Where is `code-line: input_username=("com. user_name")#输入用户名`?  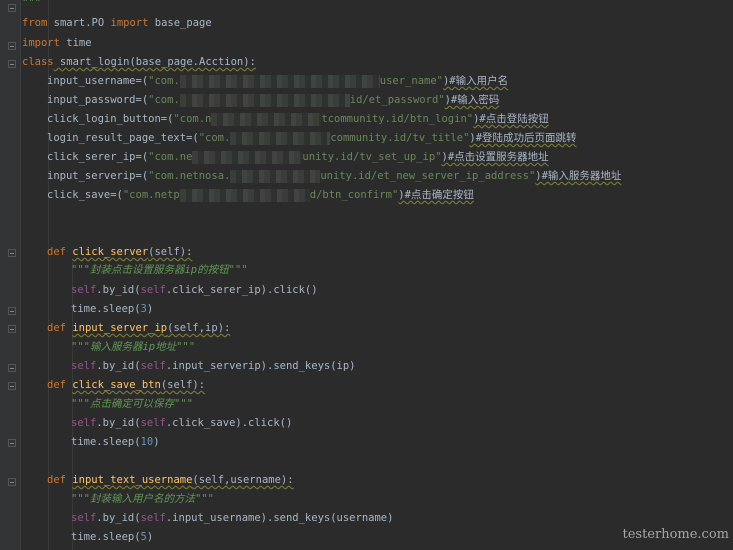
code-line: input_username=("com. user_name")#输入用户名 is located at coordinates (278, 81).